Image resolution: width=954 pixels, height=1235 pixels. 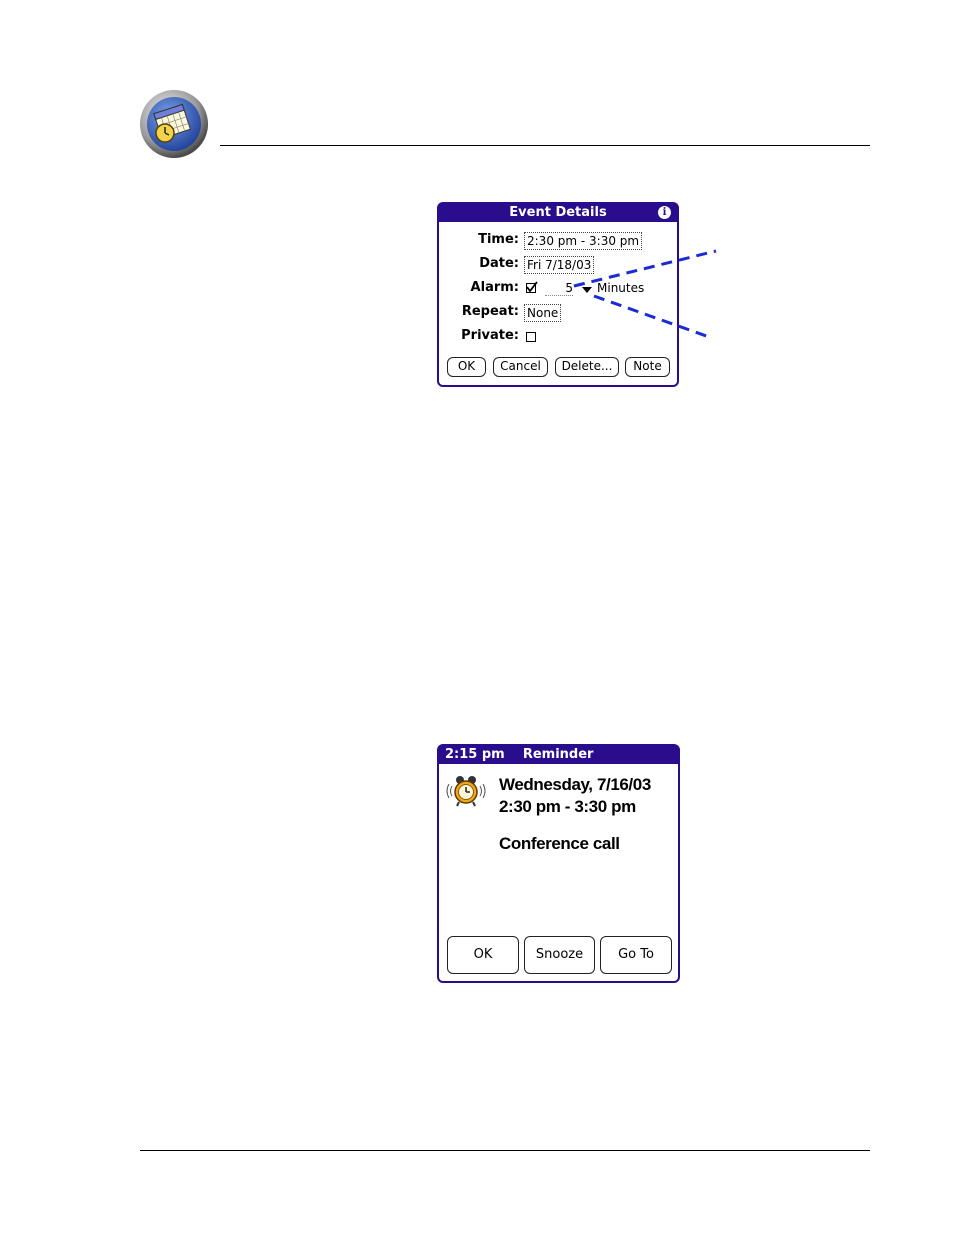 What do you see at coordinates (567, 806) in the screenshot?
I see `reminder-time-range: 2:30 pm - 3:30 pm` at bounding box center [567, 806].